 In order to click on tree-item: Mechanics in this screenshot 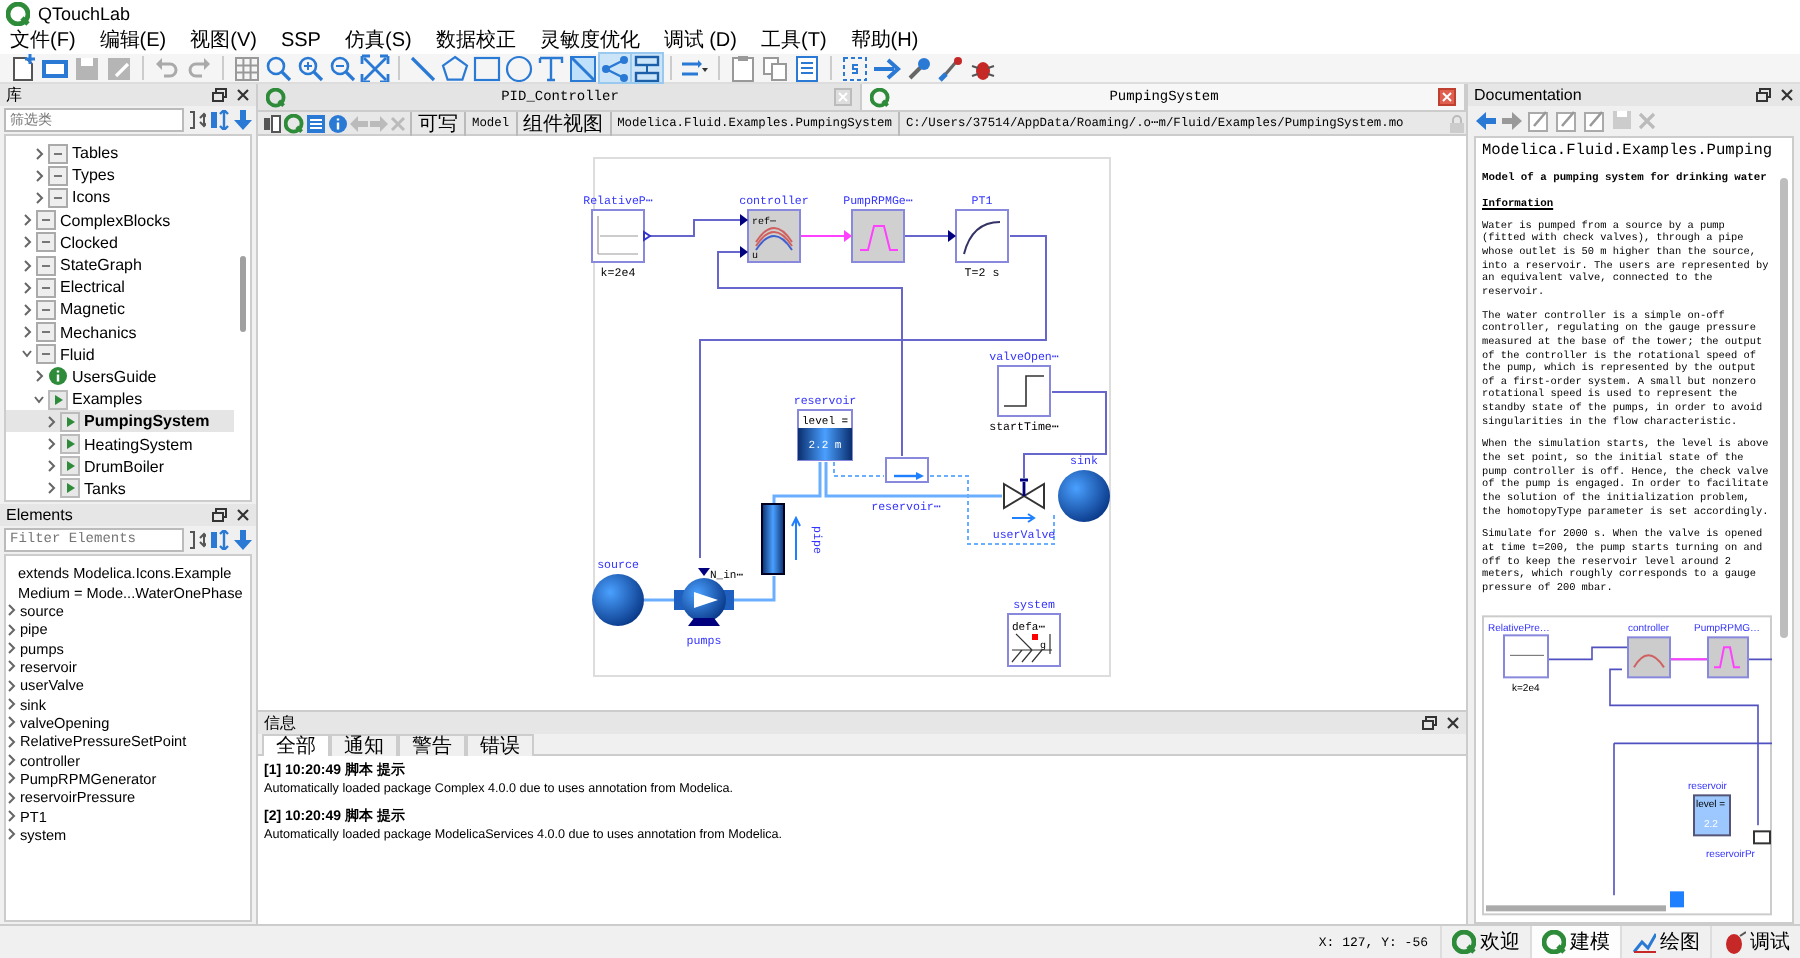, I will do `click(73, 332)`.